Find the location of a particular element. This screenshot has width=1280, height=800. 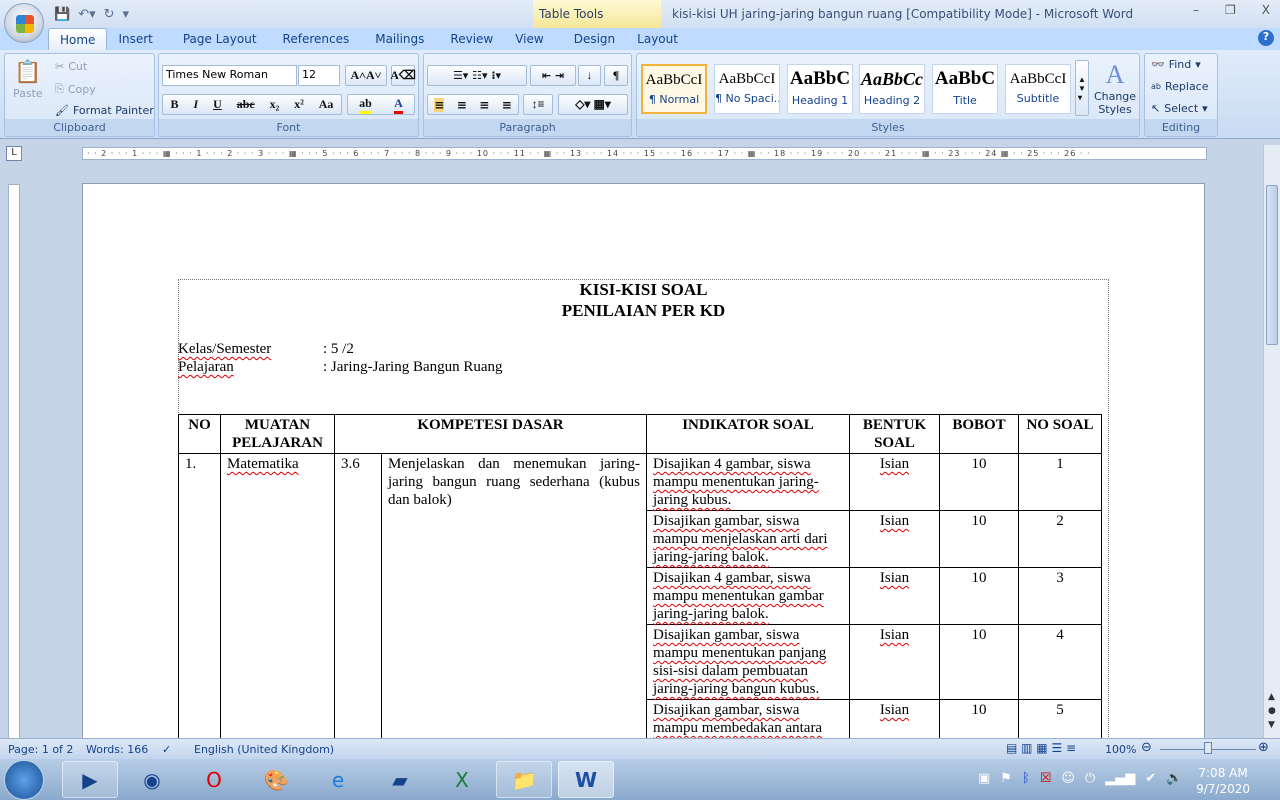

select-button: ↖ Select ▾ is located at coordinates (1179, 108).